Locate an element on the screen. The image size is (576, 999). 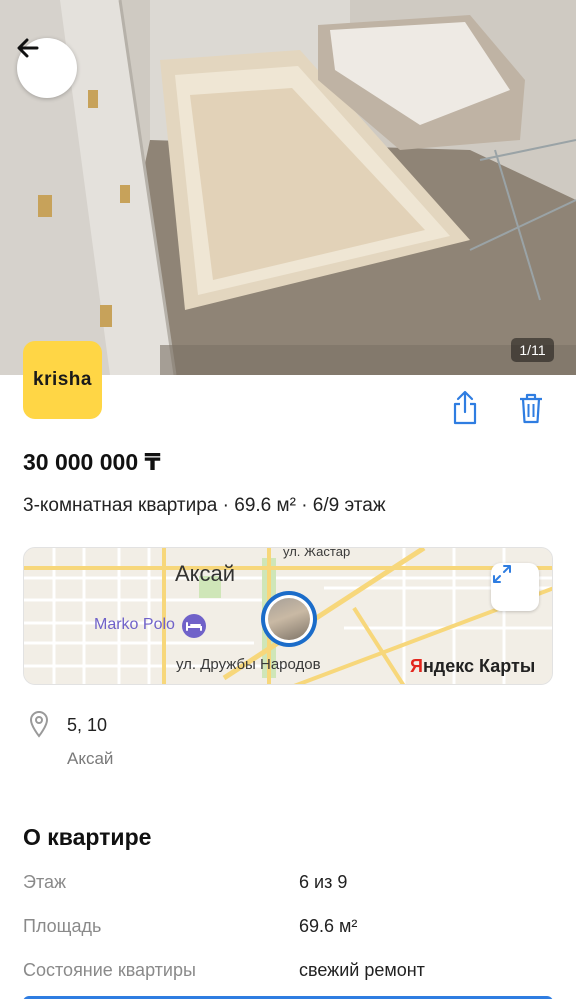
section-title-apartment: О квартире is located at coordinates (87, 837).